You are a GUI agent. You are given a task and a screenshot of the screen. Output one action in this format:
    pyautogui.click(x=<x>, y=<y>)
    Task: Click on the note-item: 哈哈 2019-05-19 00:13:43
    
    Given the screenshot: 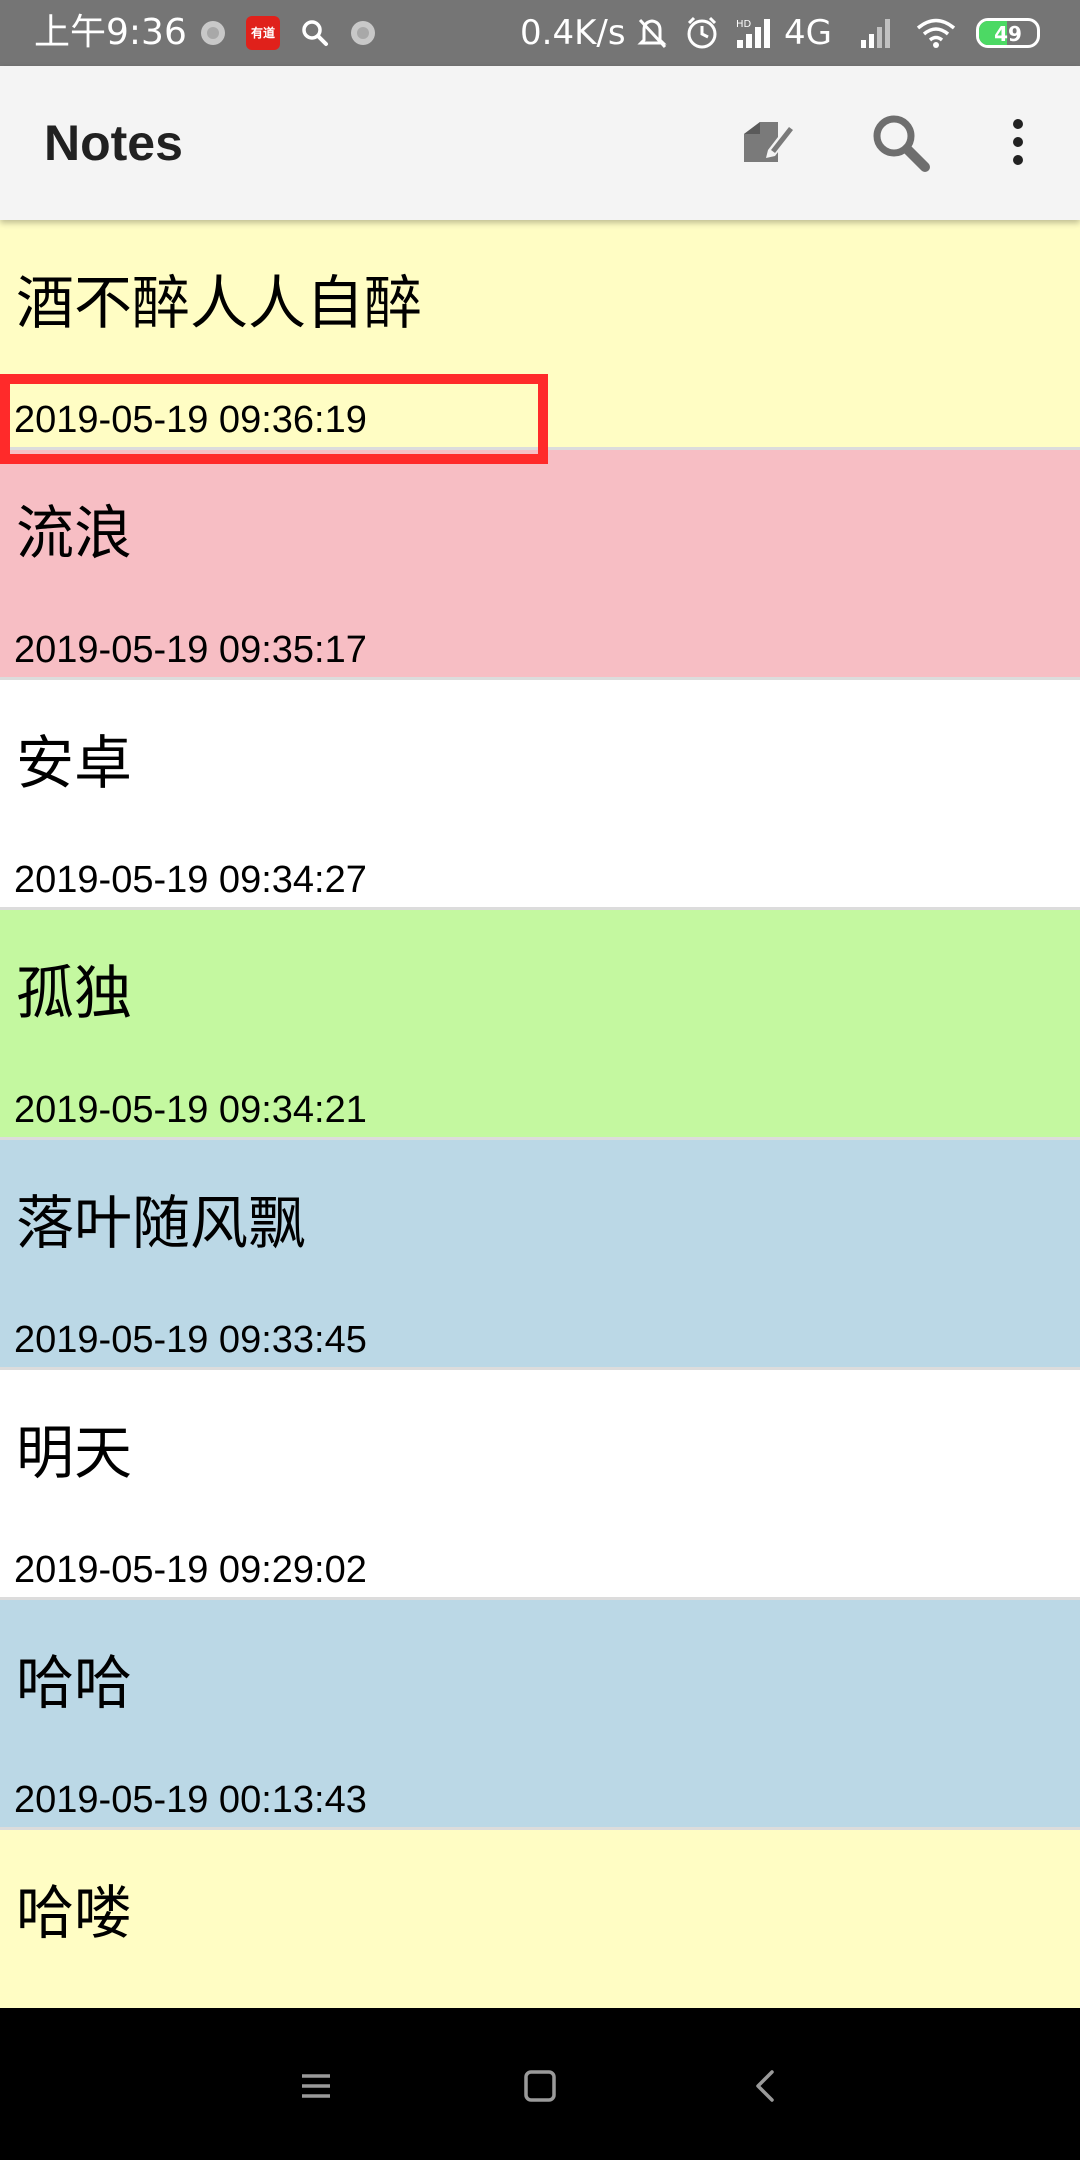 What is the action you would take?
    pyautogui.click(x=540, y=1715)
    